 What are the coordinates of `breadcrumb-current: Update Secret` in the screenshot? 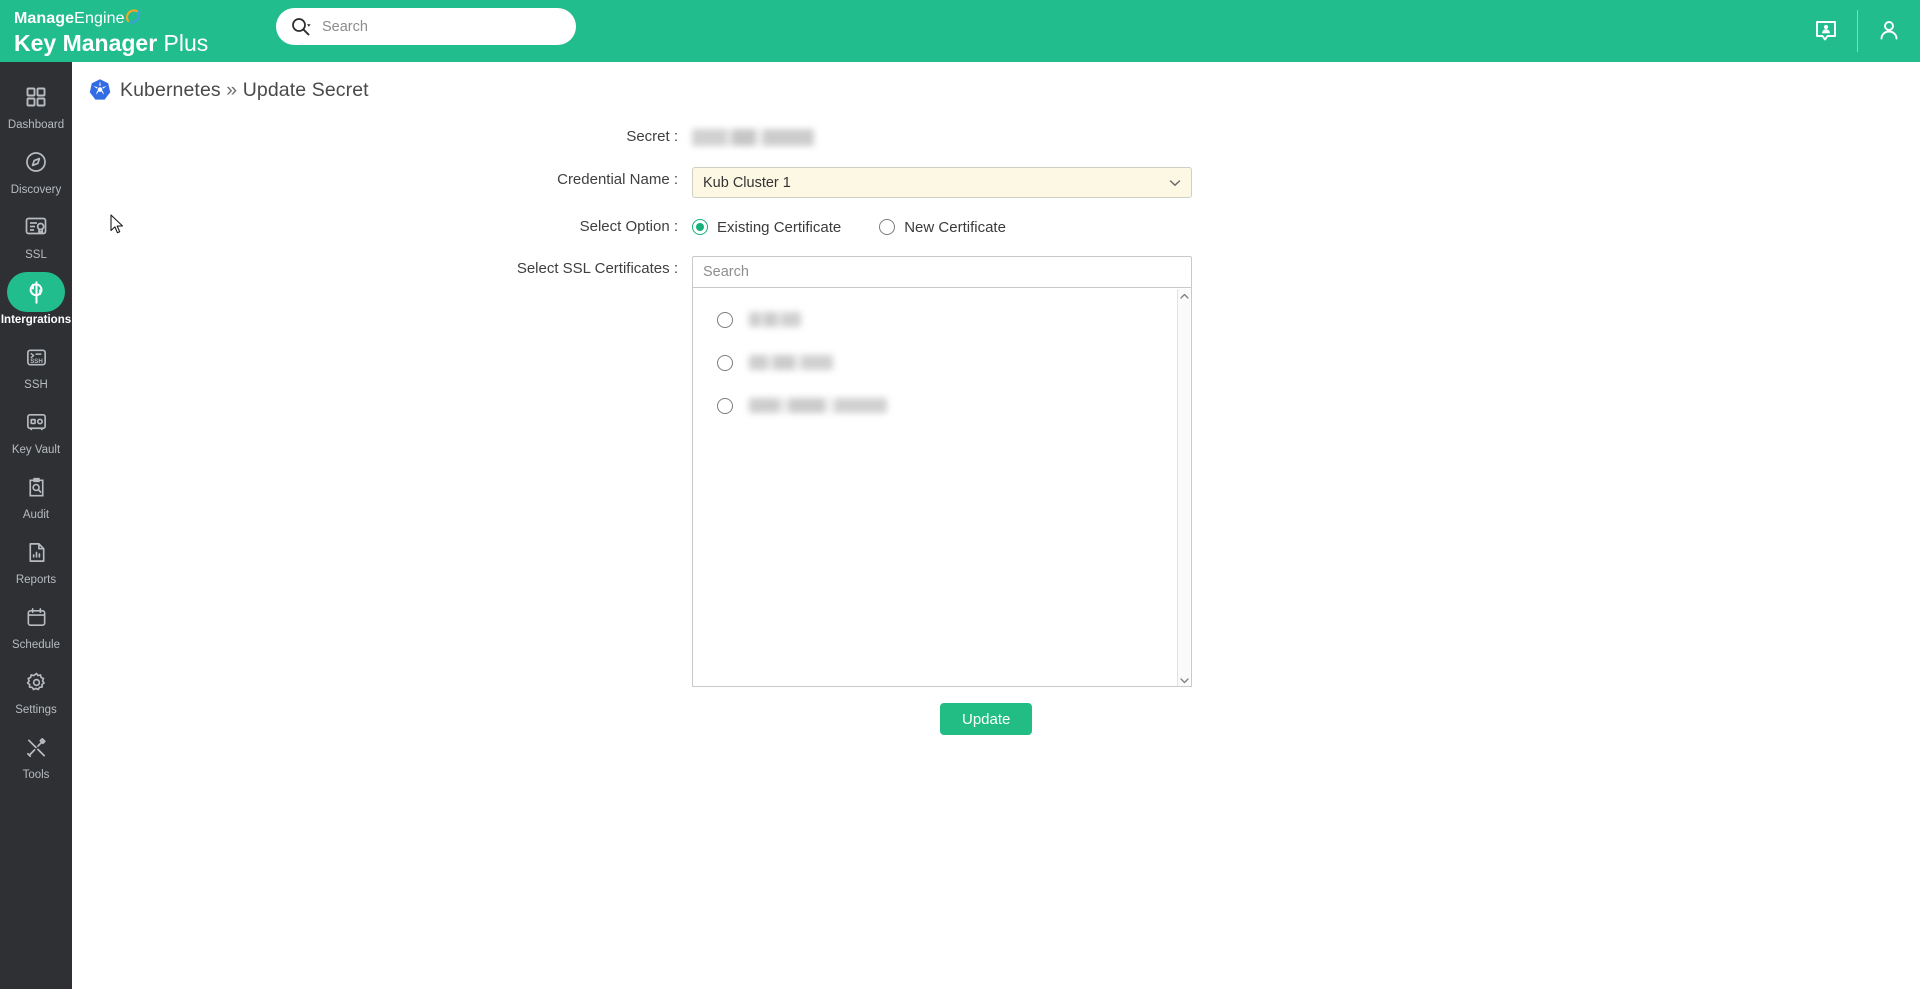 It's located at (305, 89).